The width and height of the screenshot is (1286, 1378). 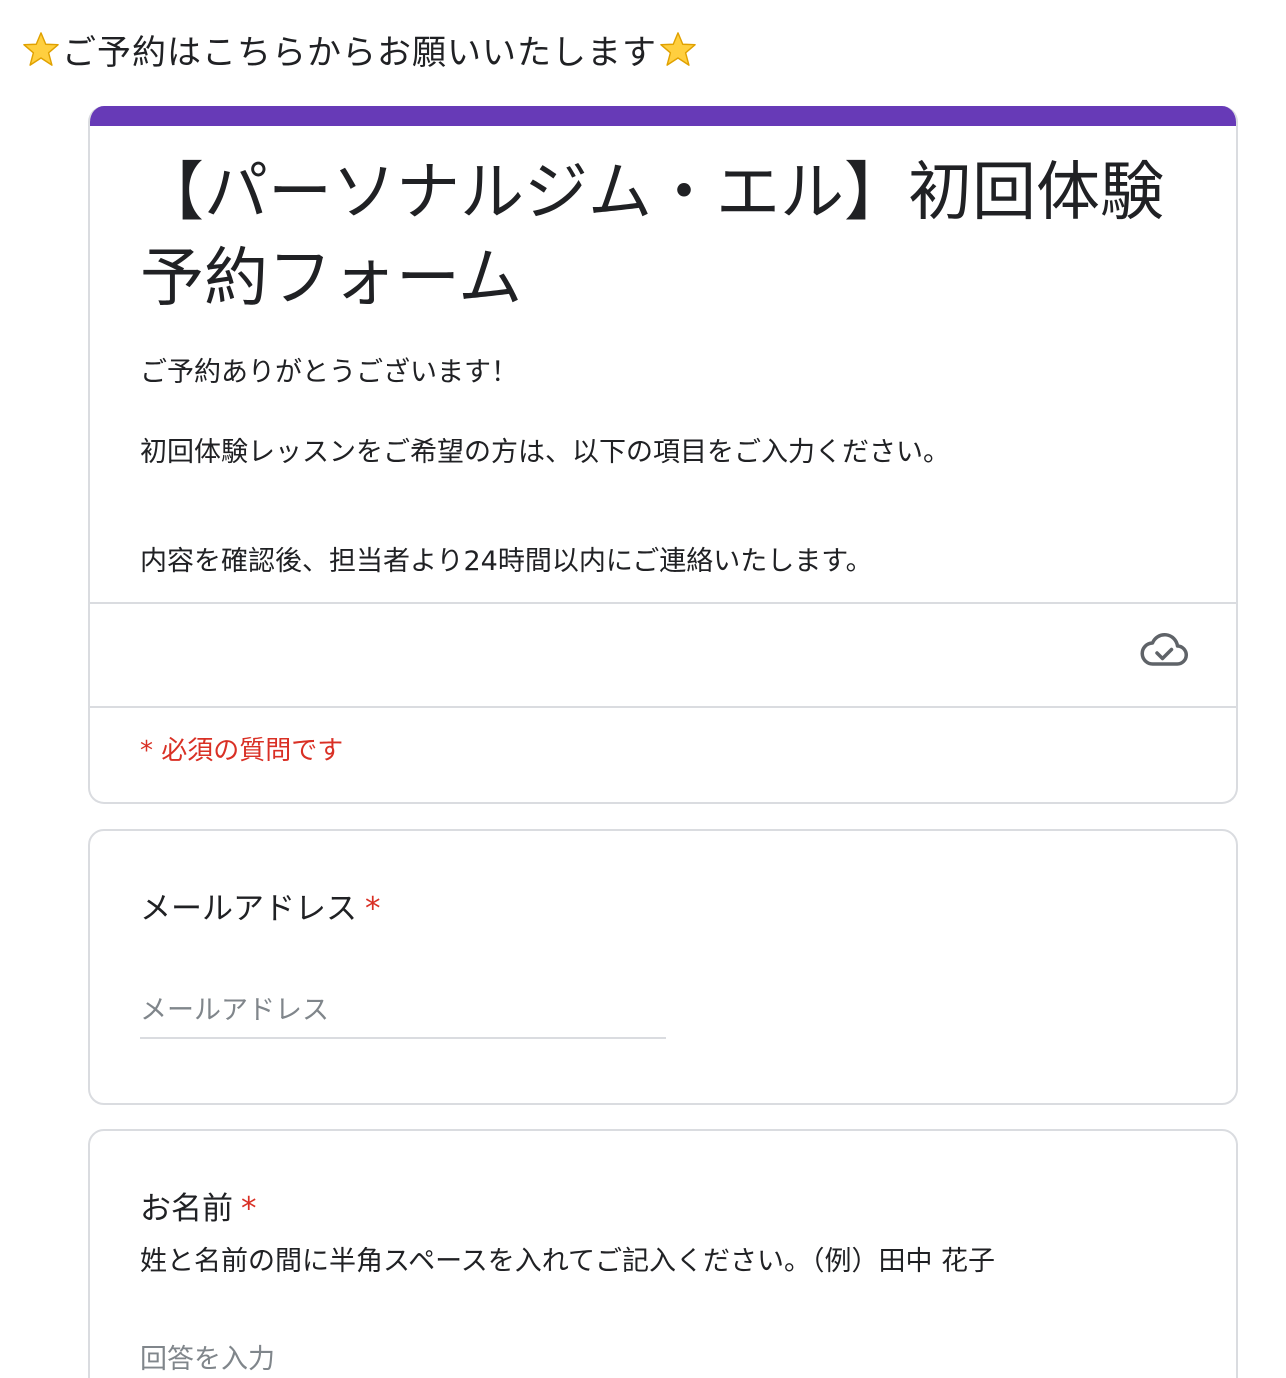 I want to click on form-description-line: ご予約ありがとうございます！, so click(x=329, y=372).